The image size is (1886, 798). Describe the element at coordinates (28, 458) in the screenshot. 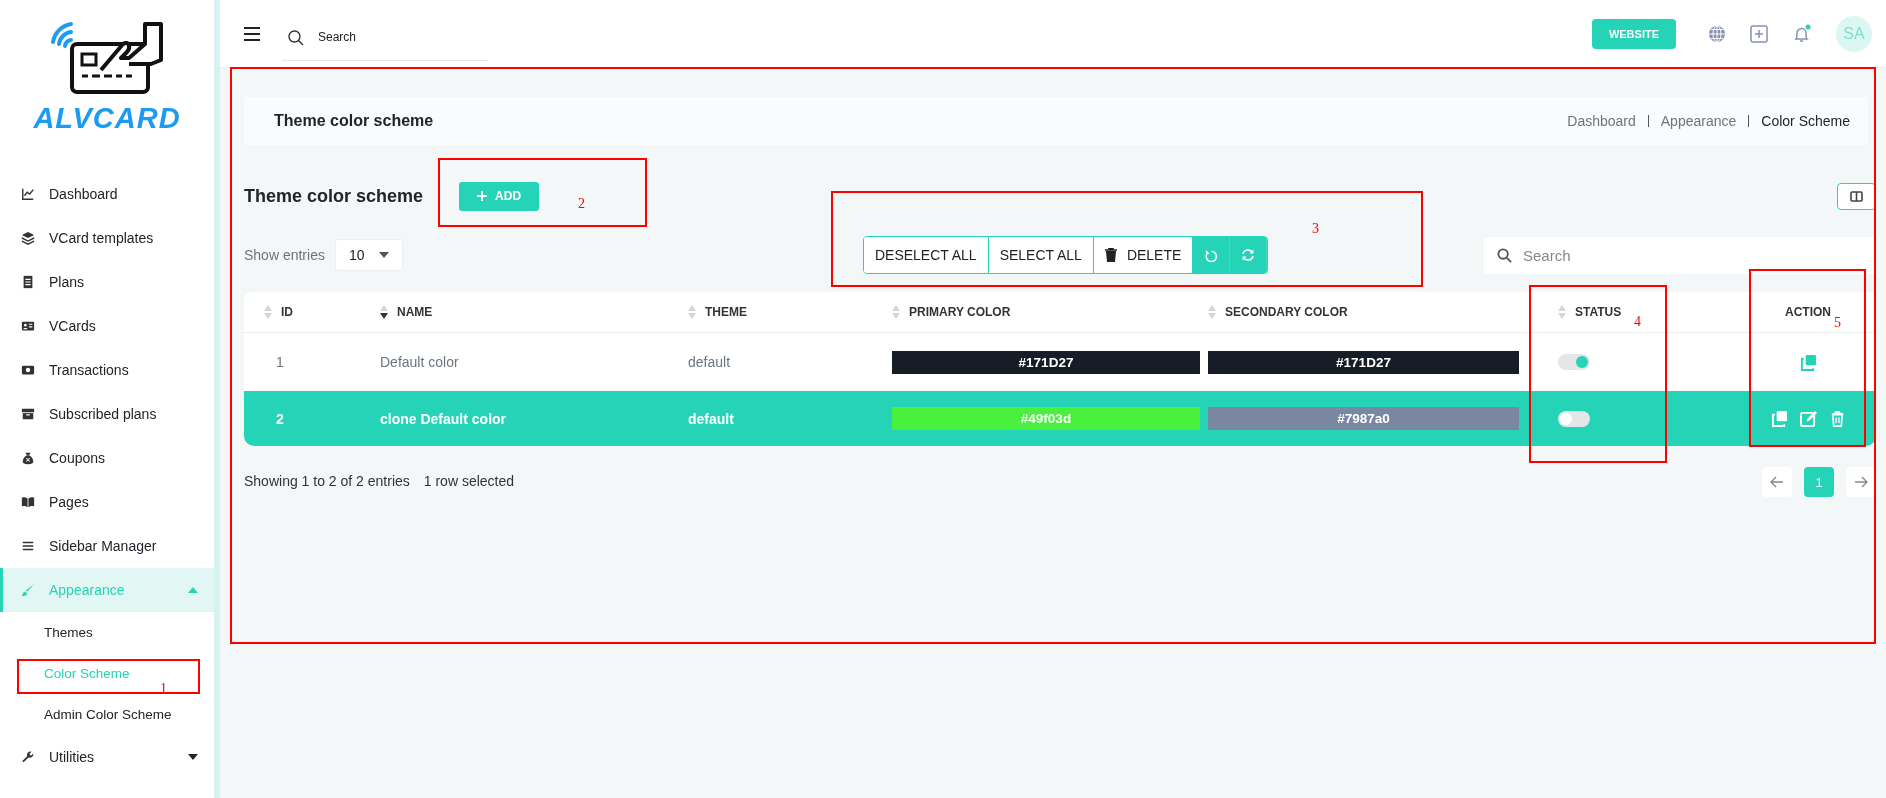

I see `money-bag-icon` at that location.